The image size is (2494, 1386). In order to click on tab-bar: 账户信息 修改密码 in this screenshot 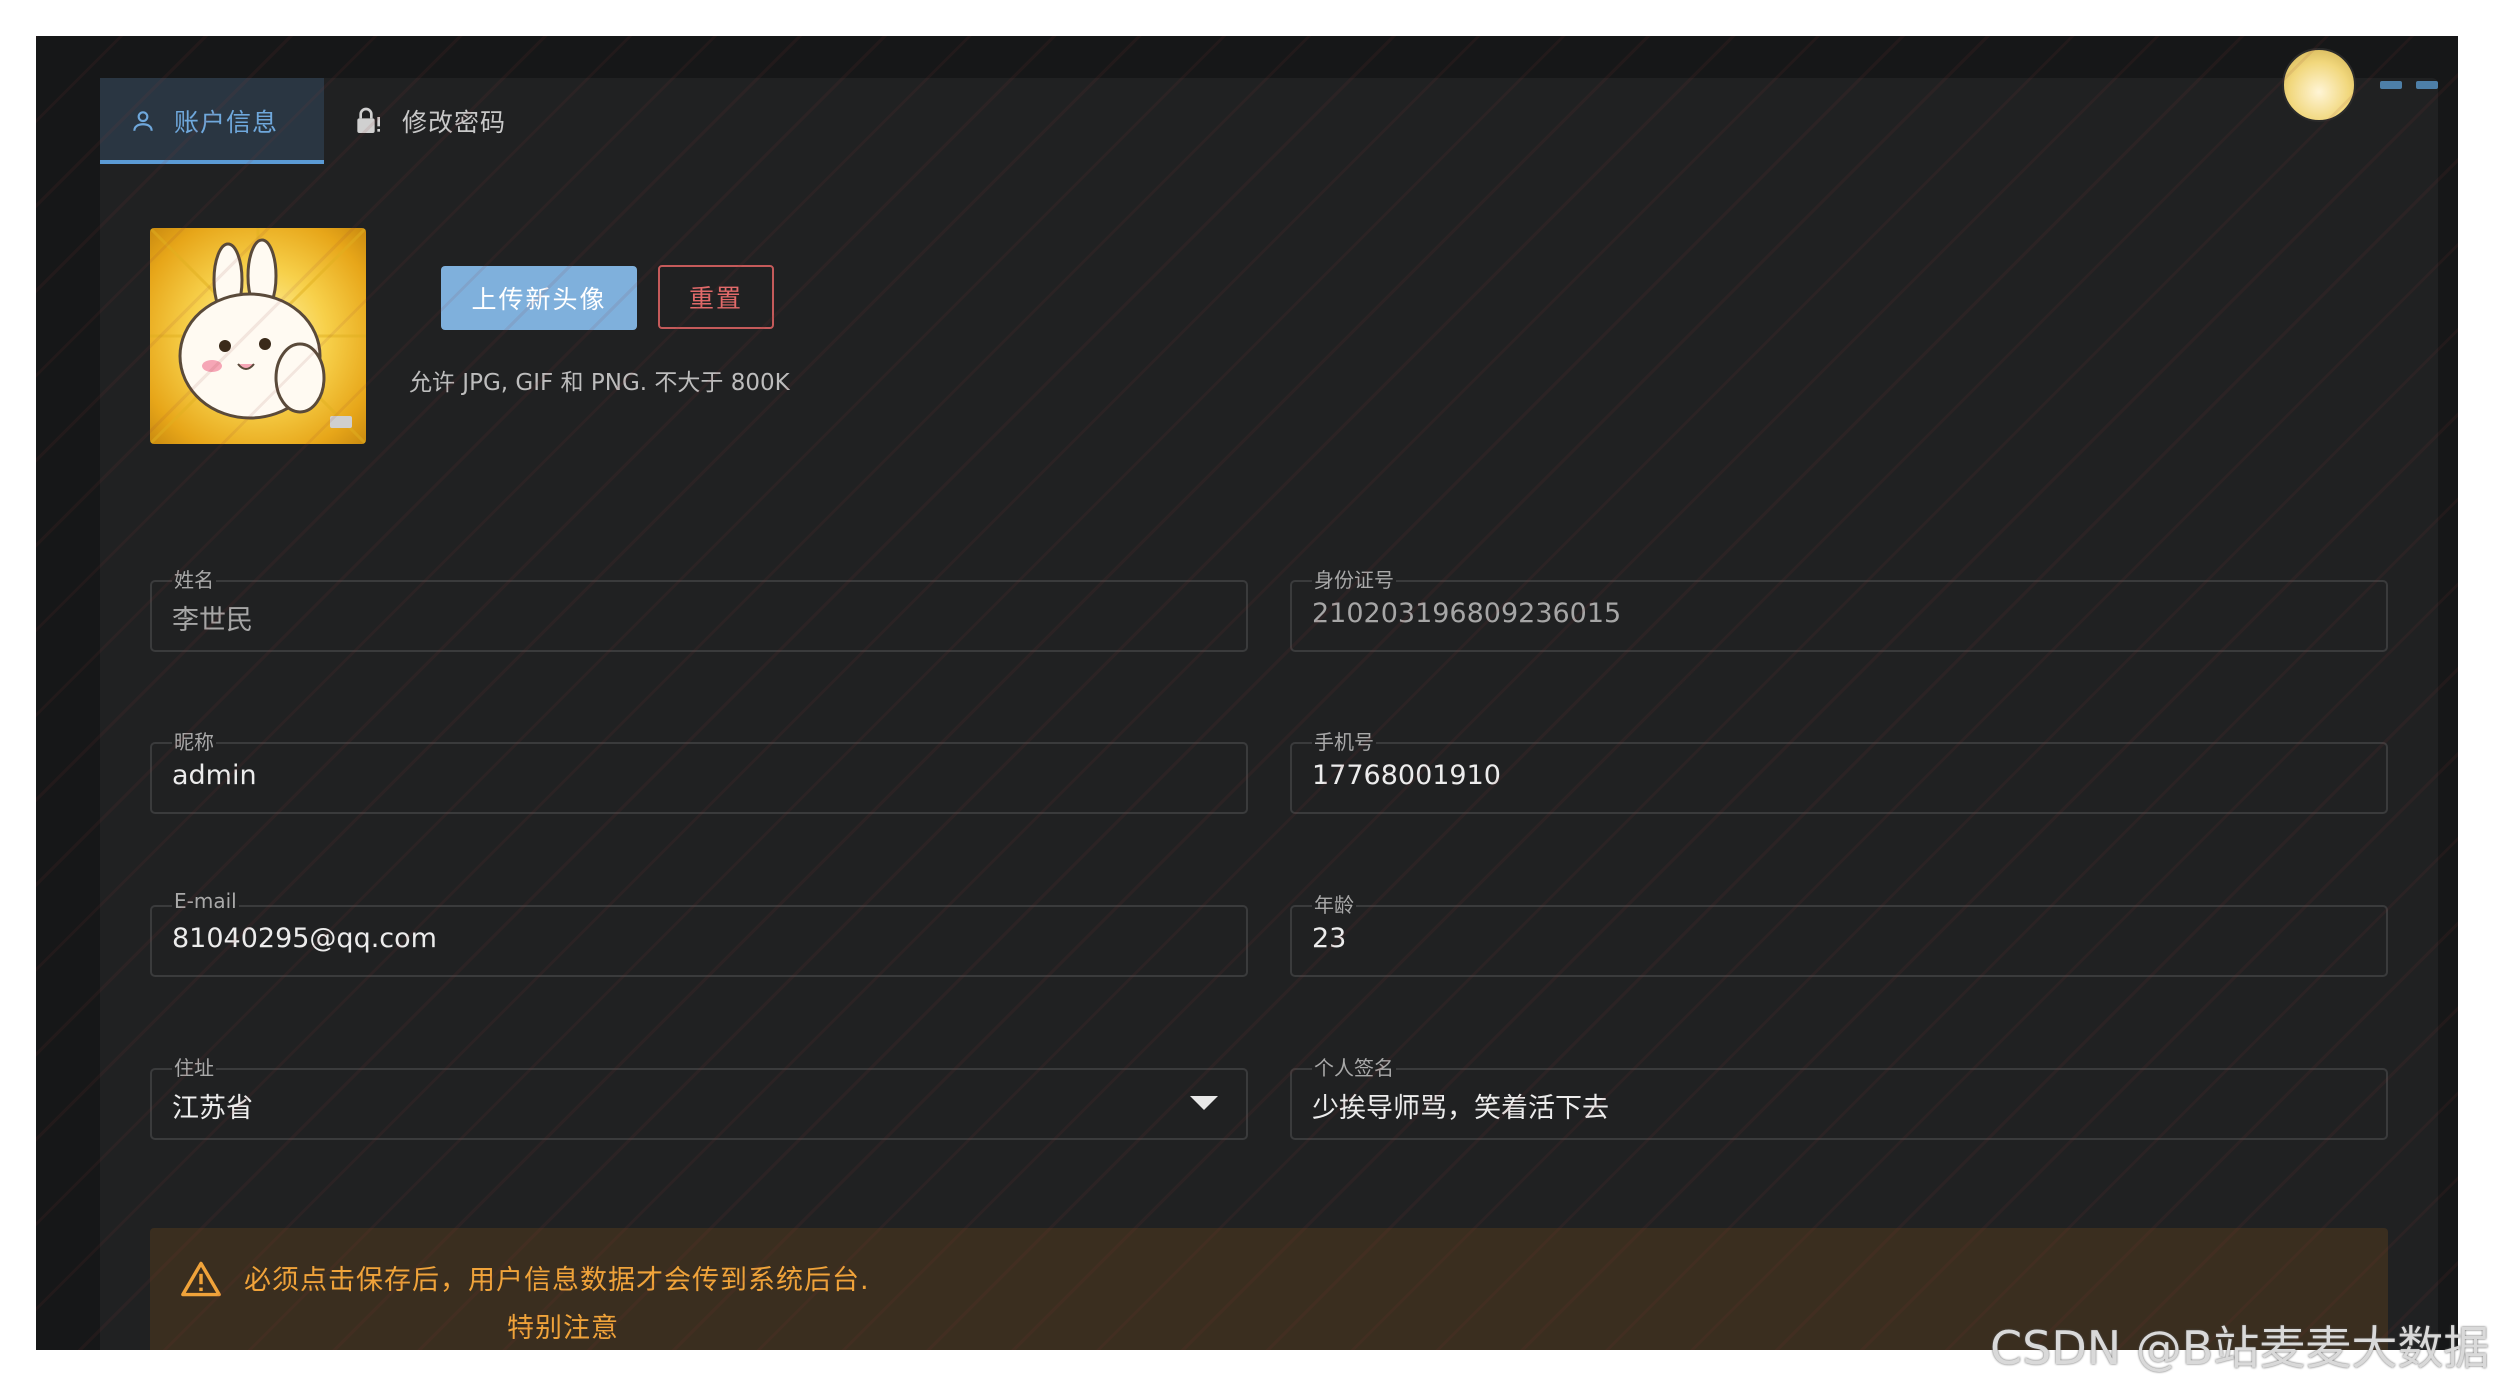, I will do `click(400, 121)`.